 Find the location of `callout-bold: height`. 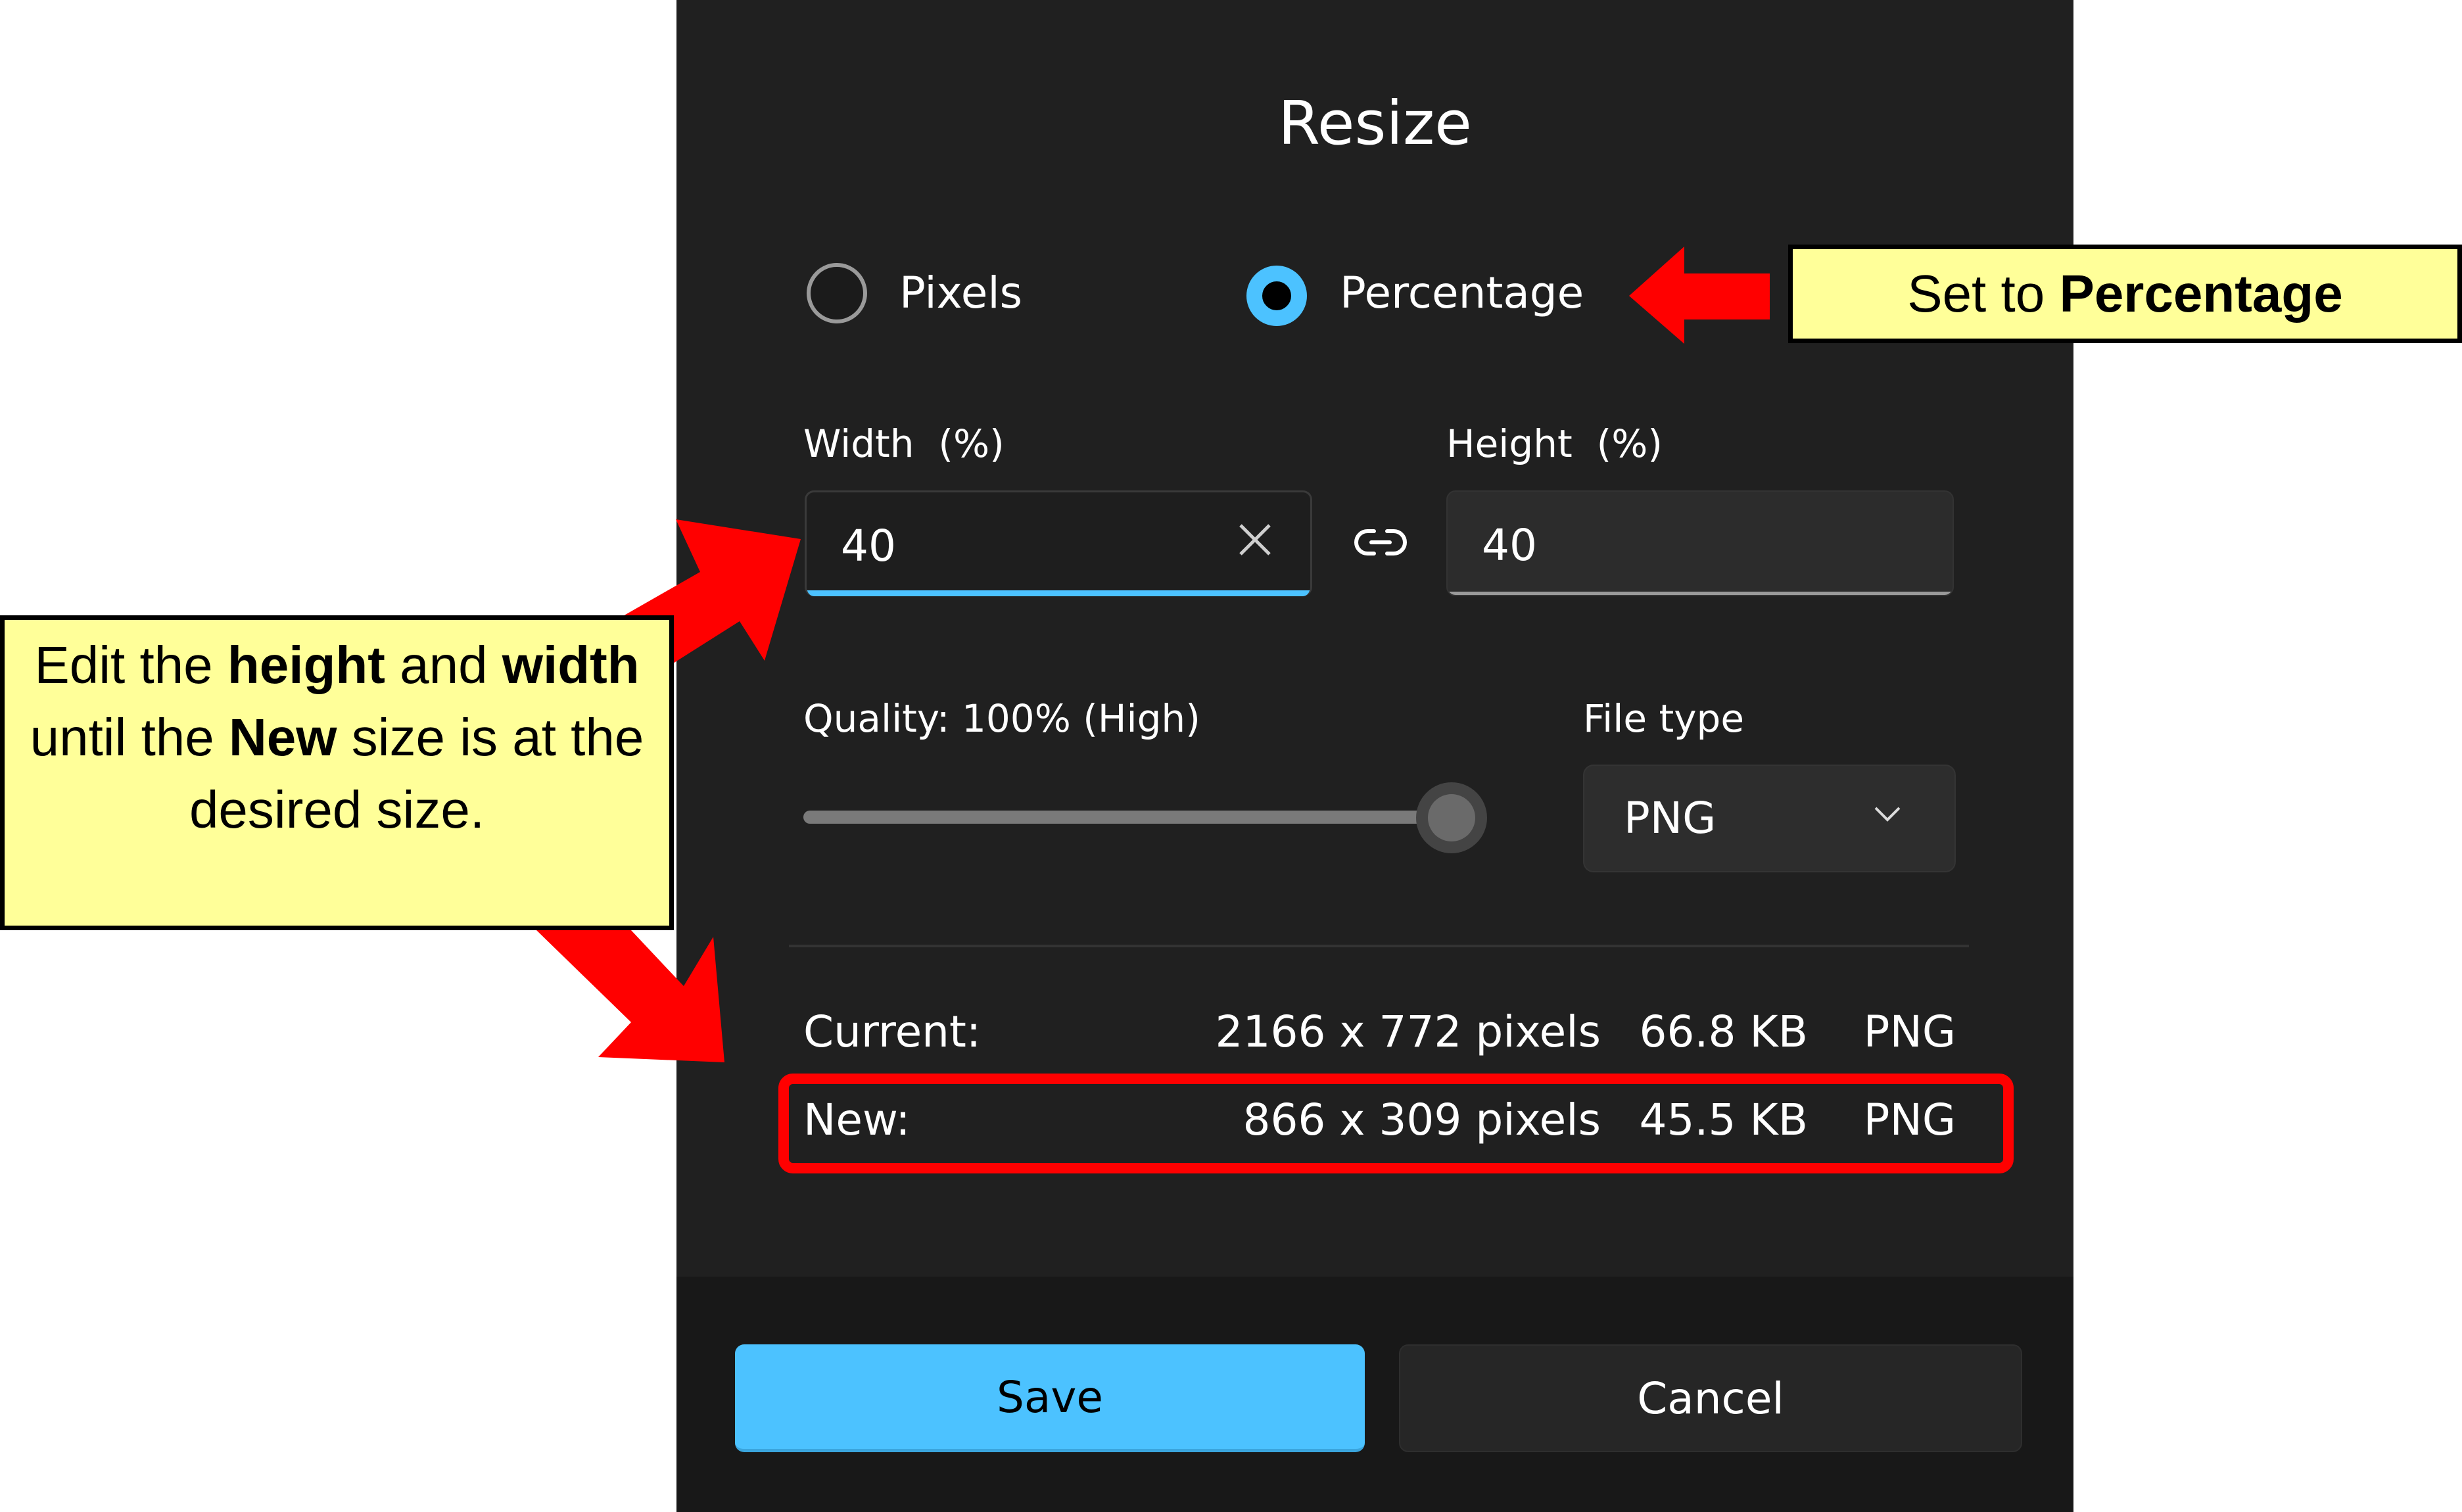

callout-bold: height is located at coordinates (306, 665).